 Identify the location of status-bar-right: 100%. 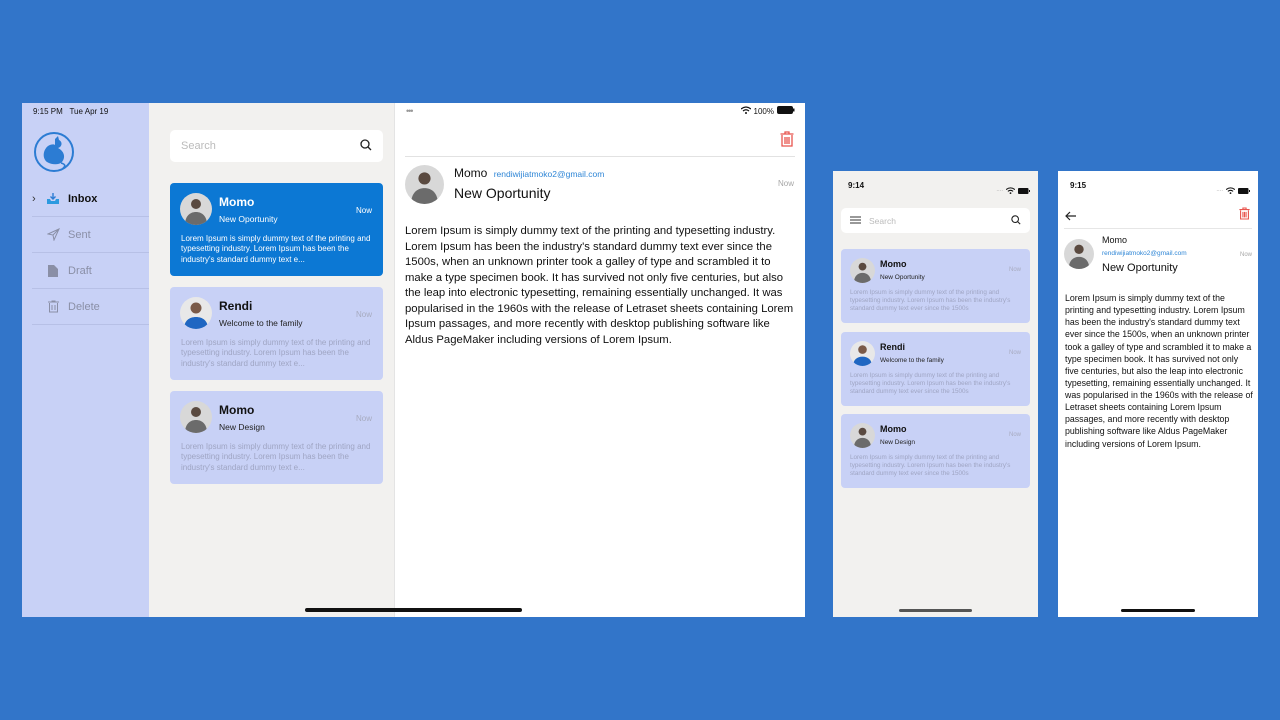
(767, 111).